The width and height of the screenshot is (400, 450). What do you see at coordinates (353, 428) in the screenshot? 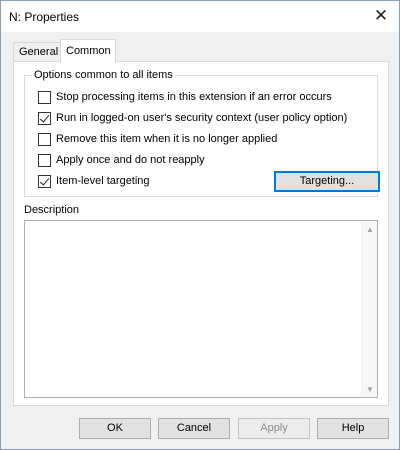
I see `help-button: Help` at bounding box center [353, 428].